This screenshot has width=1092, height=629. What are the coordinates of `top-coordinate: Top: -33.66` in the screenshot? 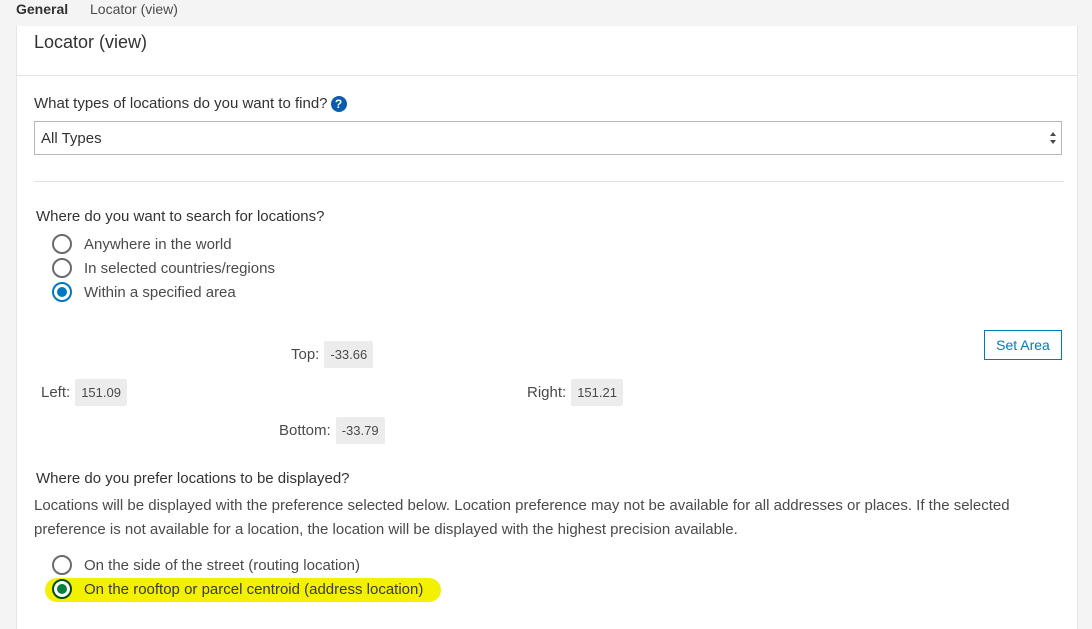 It's located at (332, 354).